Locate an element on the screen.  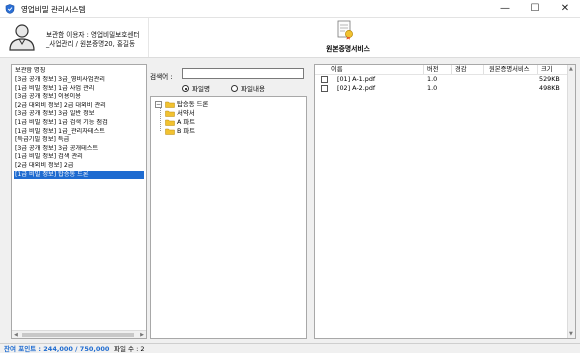
file-count: 파일 수 : 2 is located at coordinates (129, 349).